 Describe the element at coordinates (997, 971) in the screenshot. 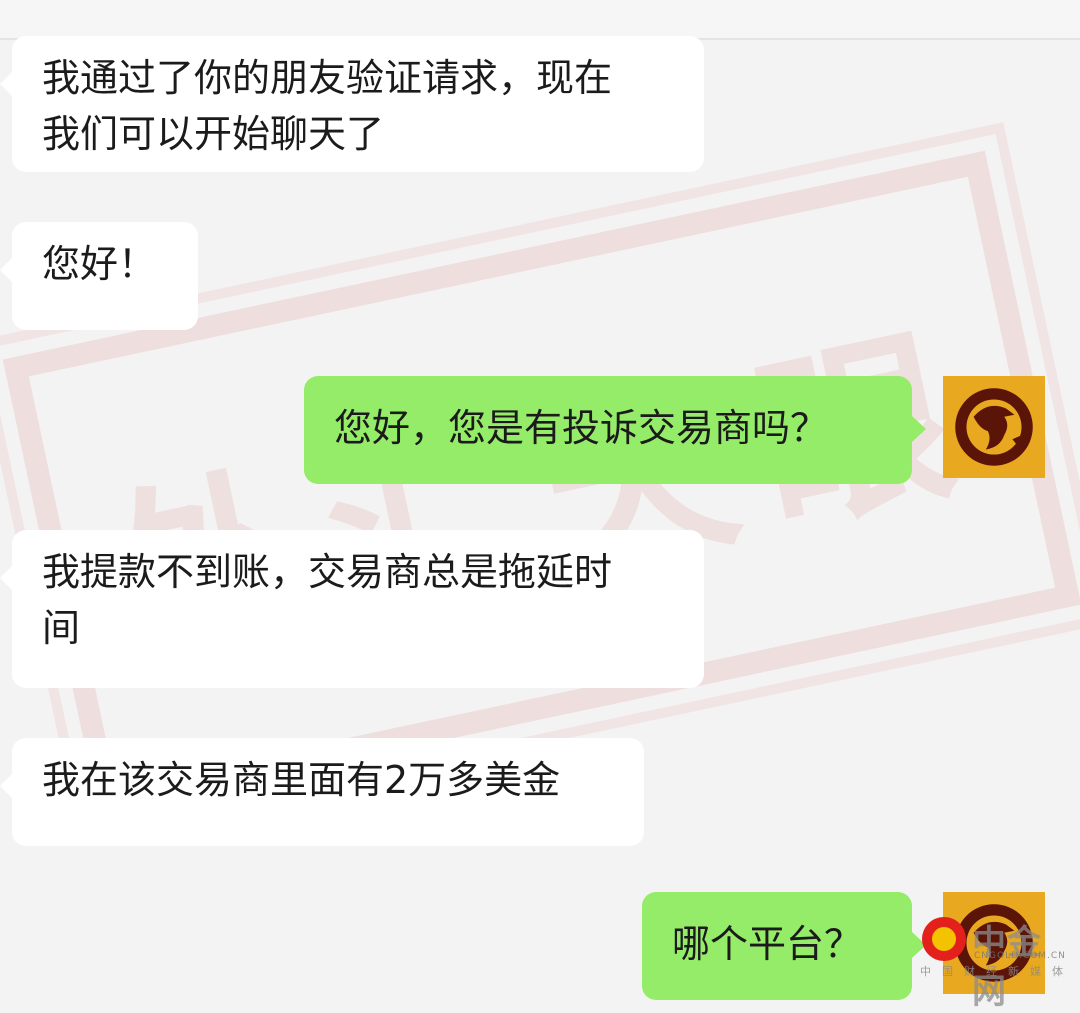

I see `watermark-subtitle: 中国财经新媒体` at that location.